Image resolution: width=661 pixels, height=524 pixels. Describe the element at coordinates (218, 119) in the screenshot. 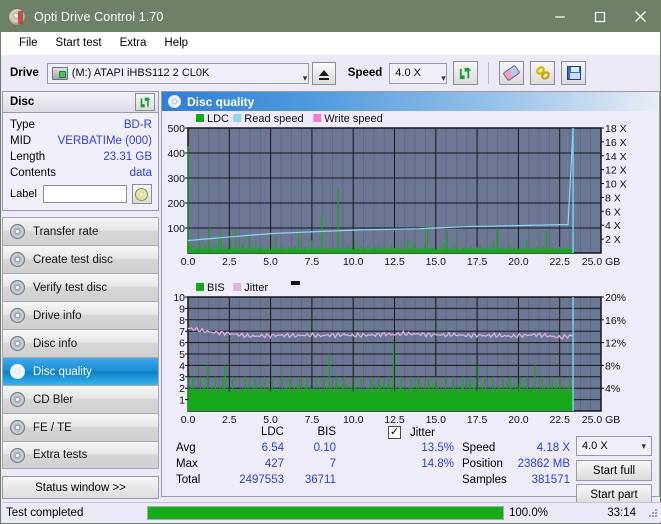

I see `svg-text: LDC` at that location.